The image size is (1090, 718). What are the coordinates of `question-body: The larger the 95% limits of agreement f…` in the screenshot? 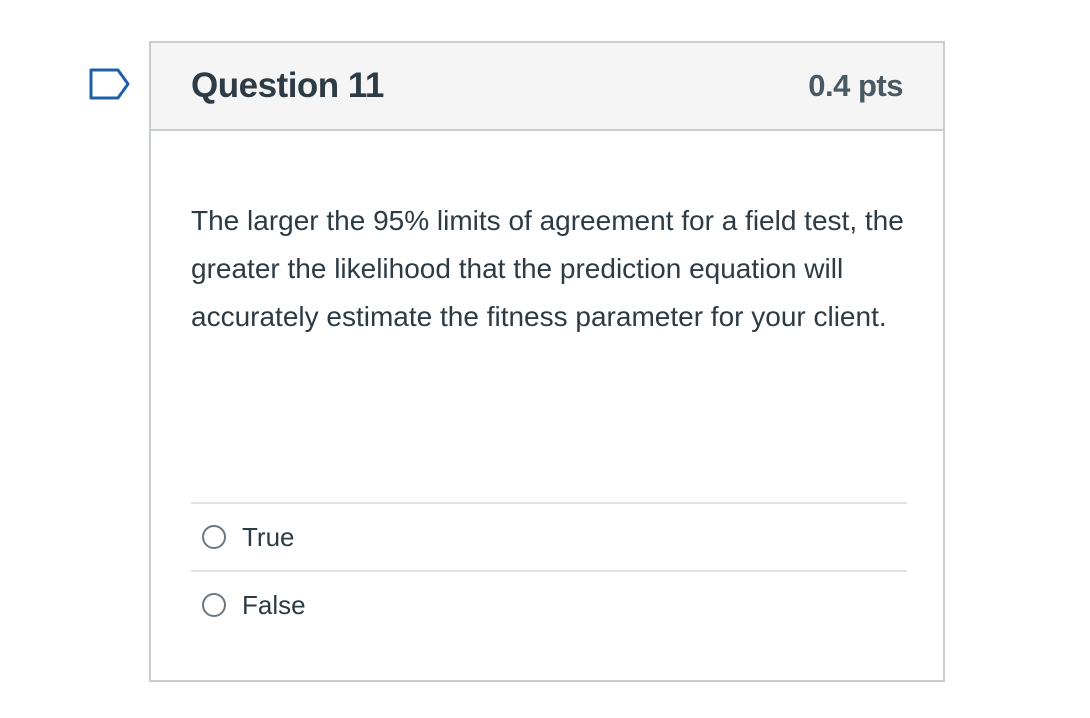 It's located at (547, 269).